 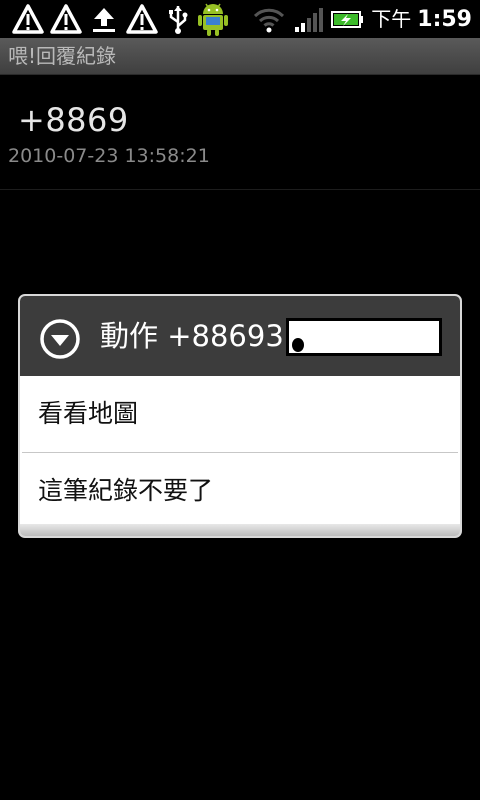 I want to click on upload-icon, so click(x=104, y=19).